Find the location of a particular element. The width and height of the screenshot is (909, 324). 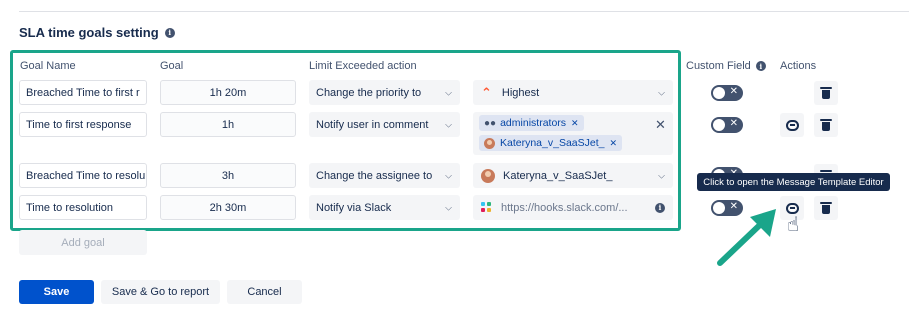

column-custom-field: Custom Field i is located at coordinates (726, 66).